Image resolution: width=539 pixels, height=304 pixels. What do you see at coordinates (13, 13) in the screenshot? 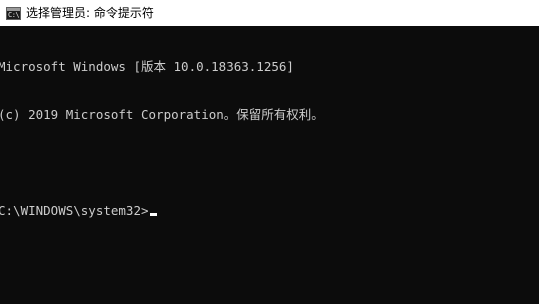
I see `cmd-icon: C:\` at bounding box center [13, 13].